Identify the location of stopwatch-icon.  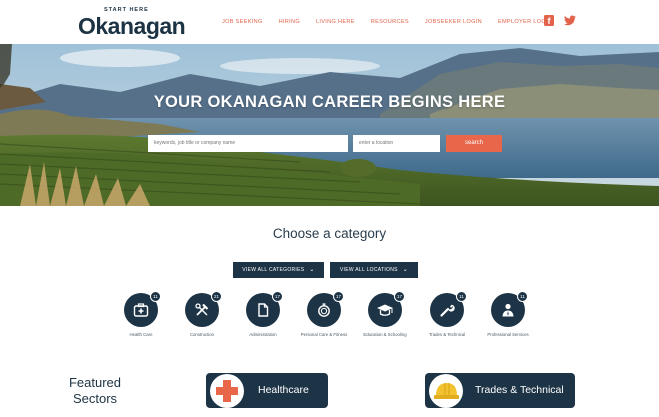
(324, 310).